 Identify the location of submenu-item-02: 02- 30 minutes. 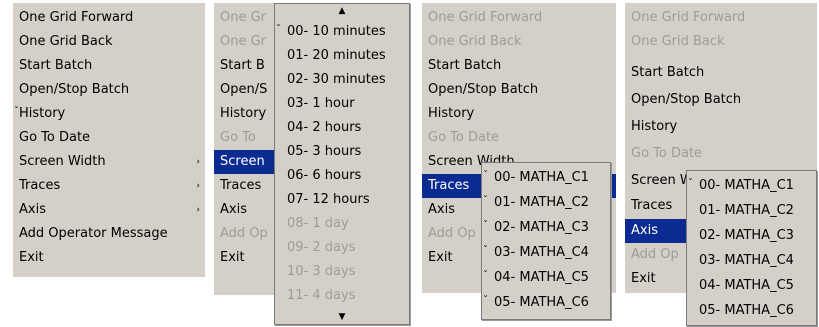
(342, 80).